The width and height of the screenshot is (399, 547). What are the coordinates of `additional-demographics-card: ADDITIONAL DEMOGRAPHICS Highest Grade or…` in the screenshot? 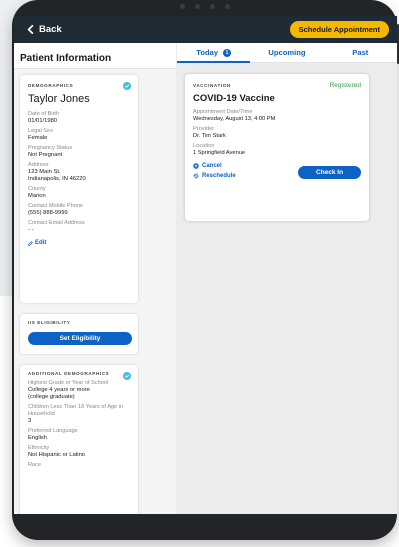 It's located at (79, 439).